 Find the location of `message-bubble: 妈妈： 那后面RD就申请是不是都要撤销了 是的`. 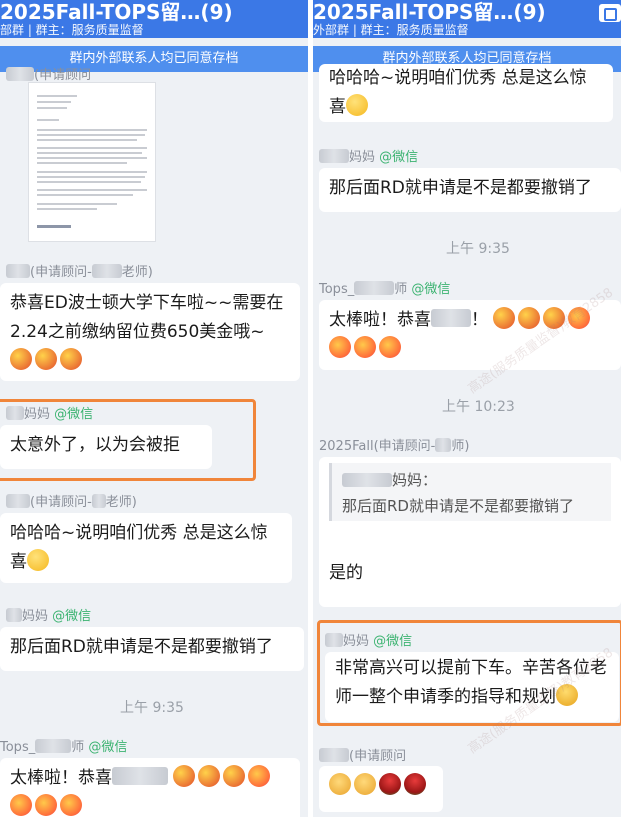

message-bubble: 妈妈： 那后面RD就申请是不是都要撤销了 是的 is located at coordinates (470, 532).